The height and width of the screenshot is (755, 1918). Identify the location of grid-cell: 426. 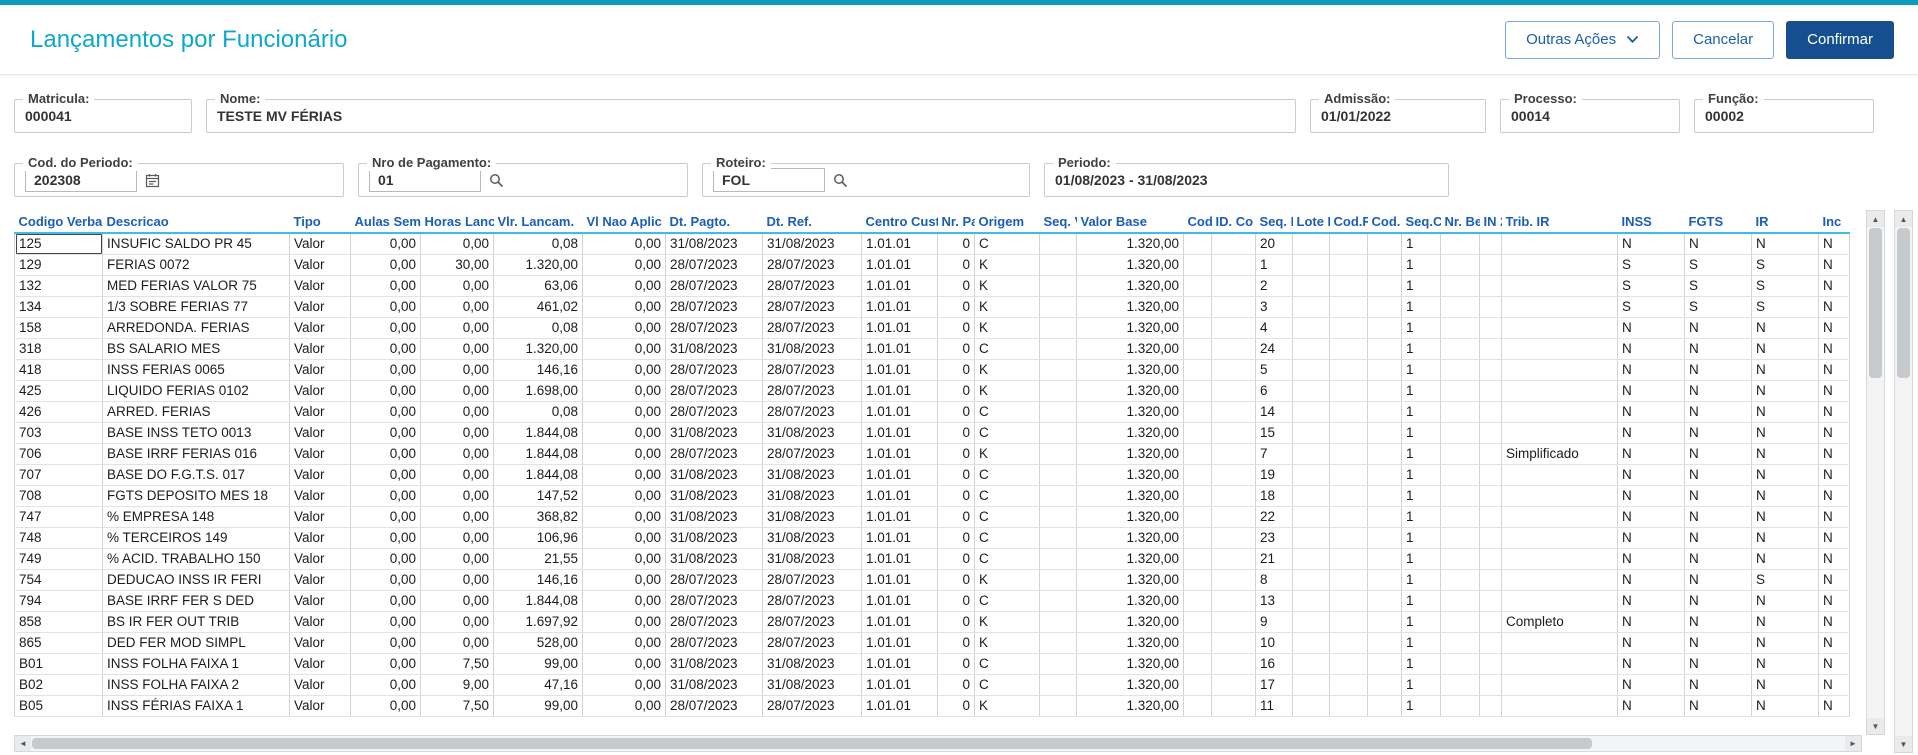
(58, 412).